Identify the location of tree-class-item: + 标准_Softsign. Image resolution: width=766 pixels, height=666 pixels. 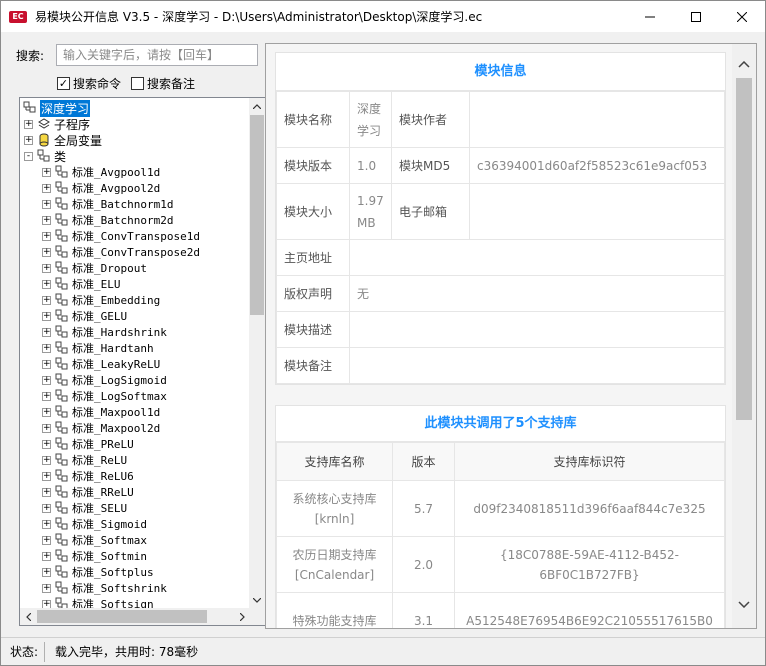
(98, 602).